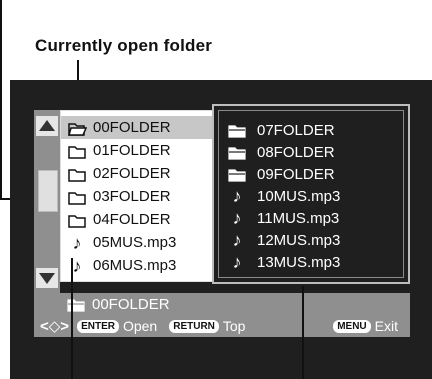 The image size is (432, 379). I want to click on list-item: 03FOLDER, so click(137, 196).